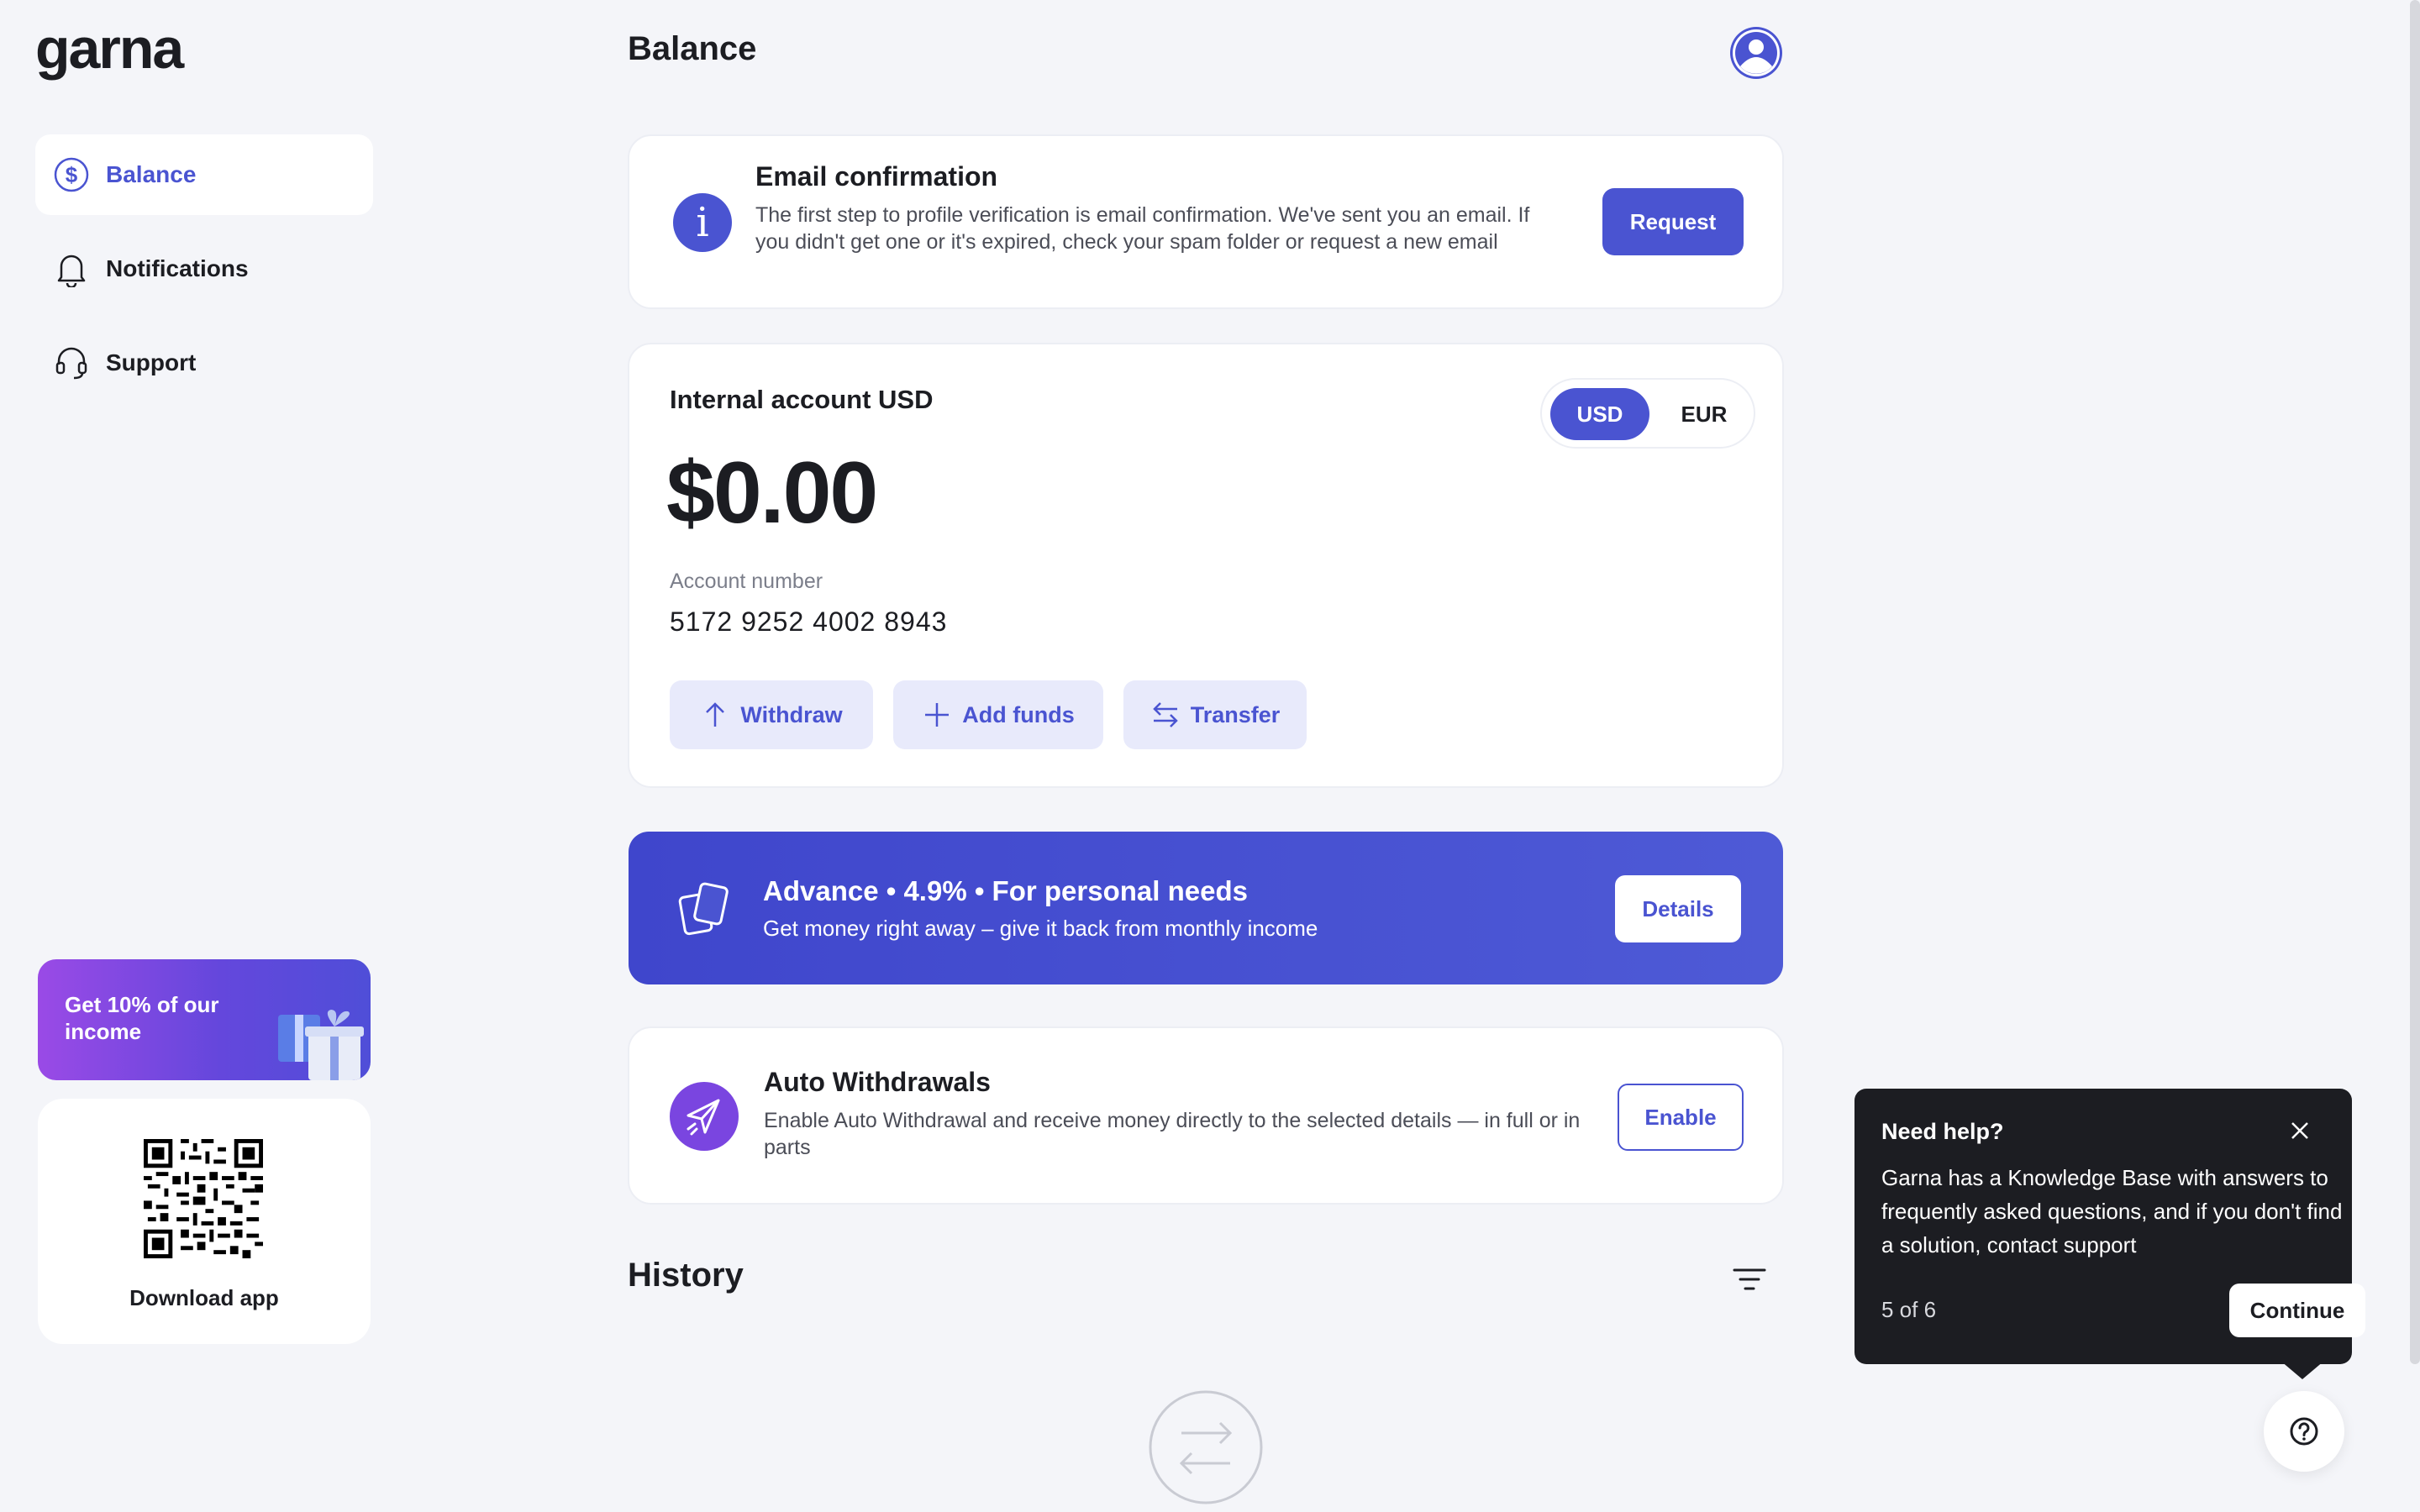 The height and width of the screenshot is (1512, 2420). What do you see at coordinates (204, 174) in the screenshot?
I see `sidebar-item-balance: $ Balance` at bounding box center [204, 174].